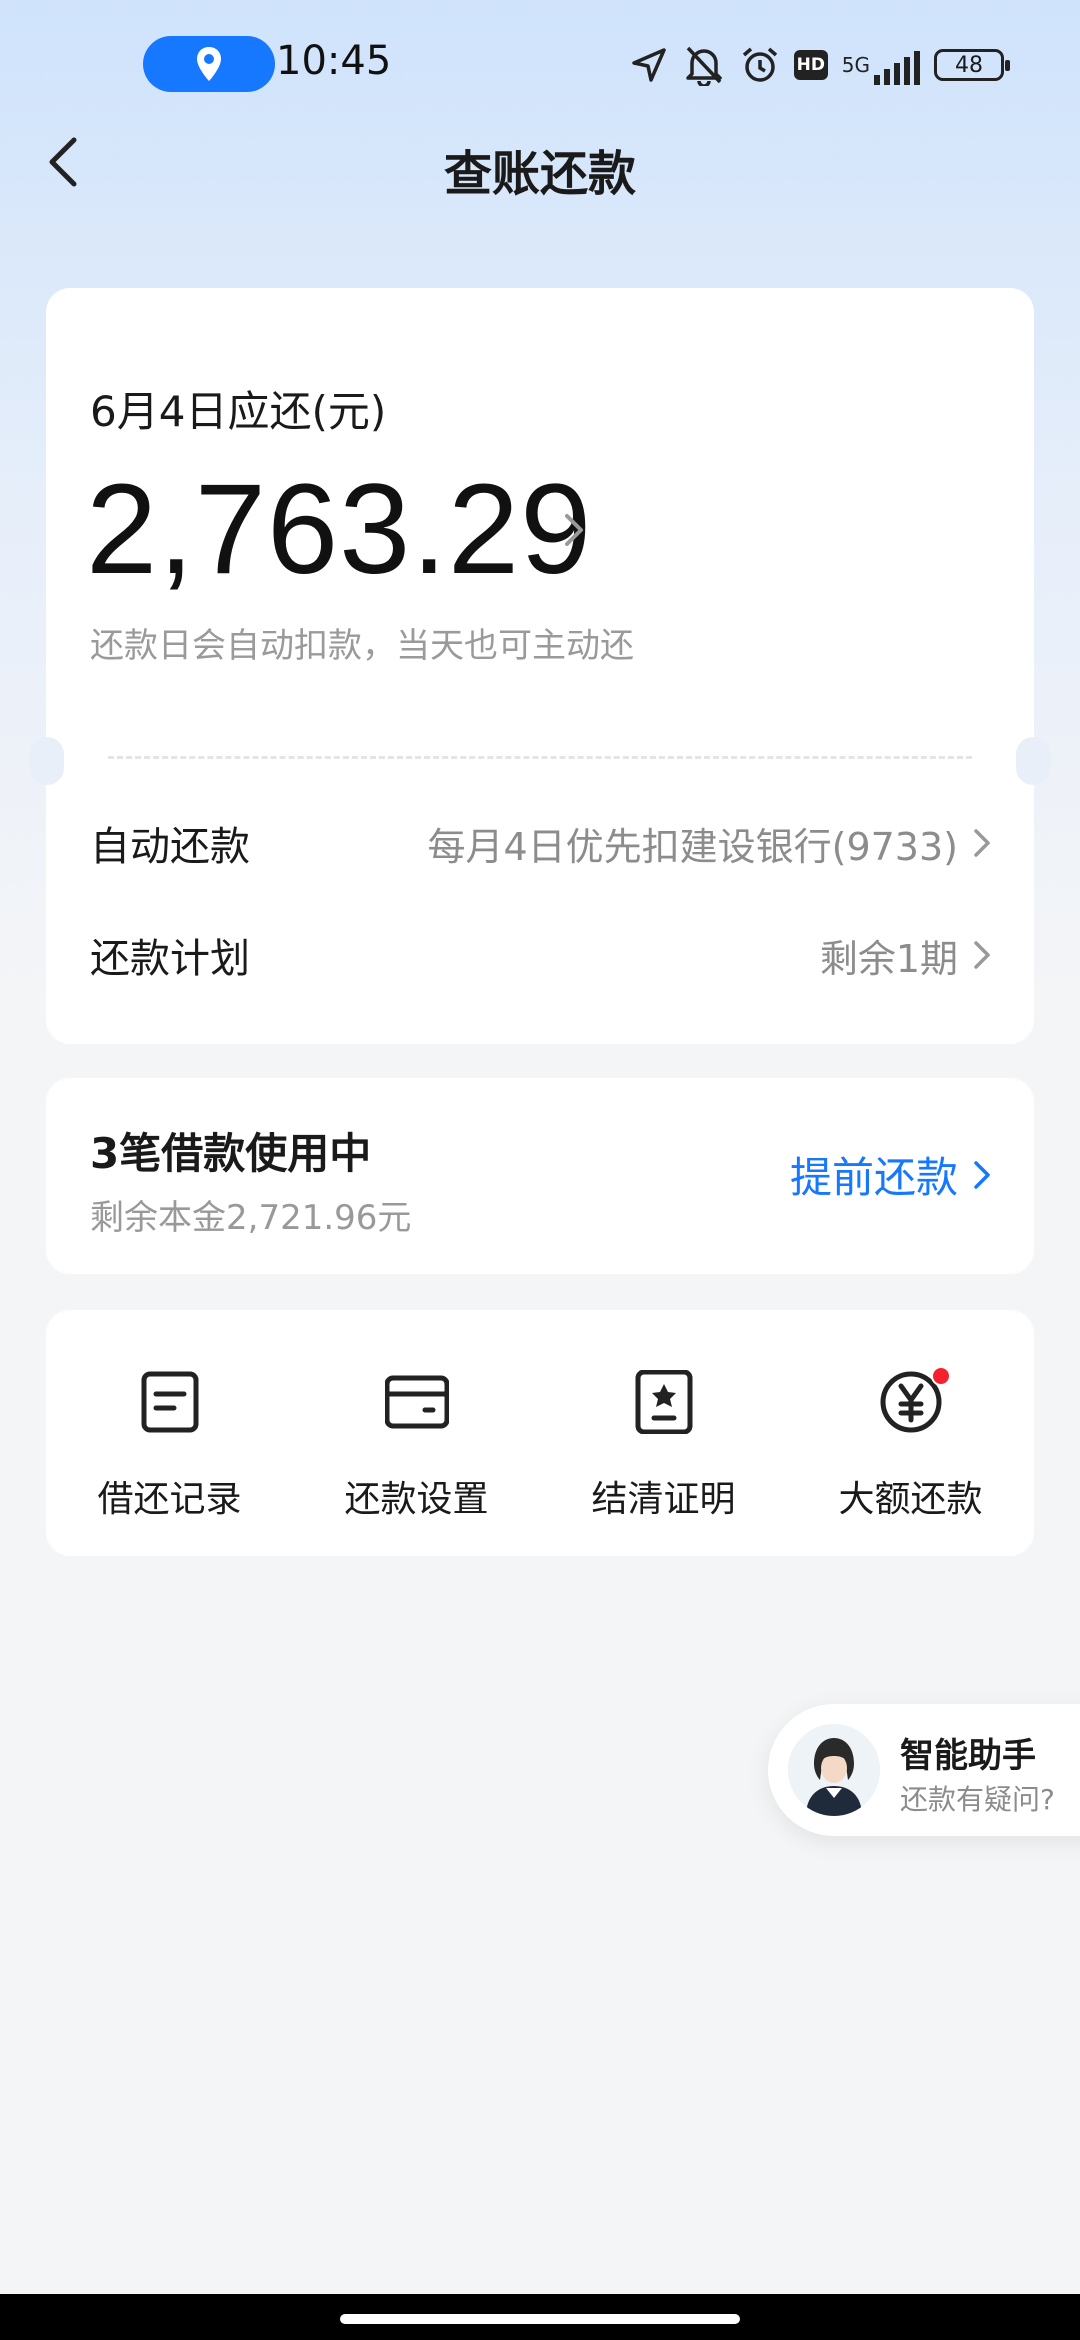 The width and height of the screenshot is (1080, 2340). Describe the element at coordinates (759, 64) in the screenshot. I see `alarm-icon` at that location.